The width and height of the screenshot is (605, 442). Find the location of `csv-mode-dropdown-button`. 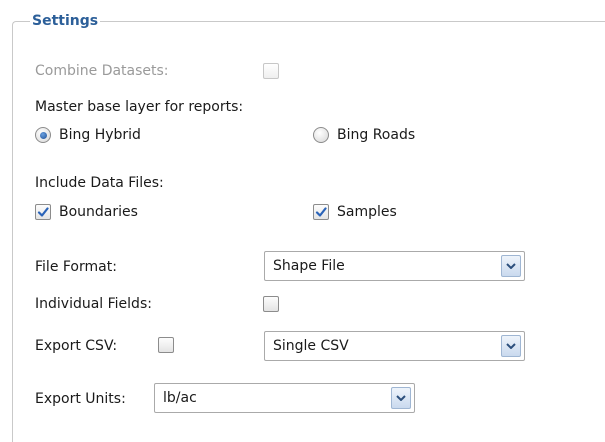

csv-mode-dropdown-button is located at coordinates (511, 346).